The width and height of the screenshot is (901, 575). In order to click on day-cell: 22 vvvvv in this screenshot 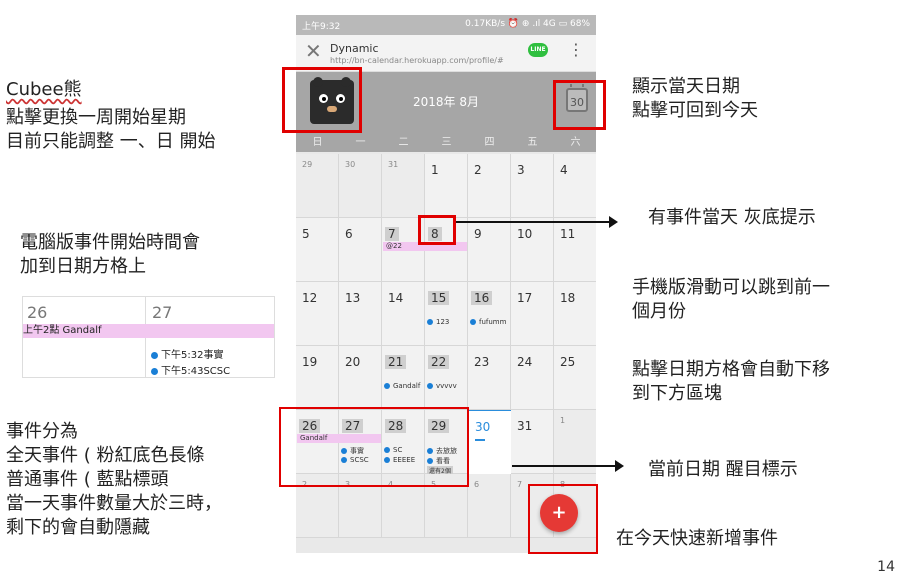, I will do `click(446, 378)`.